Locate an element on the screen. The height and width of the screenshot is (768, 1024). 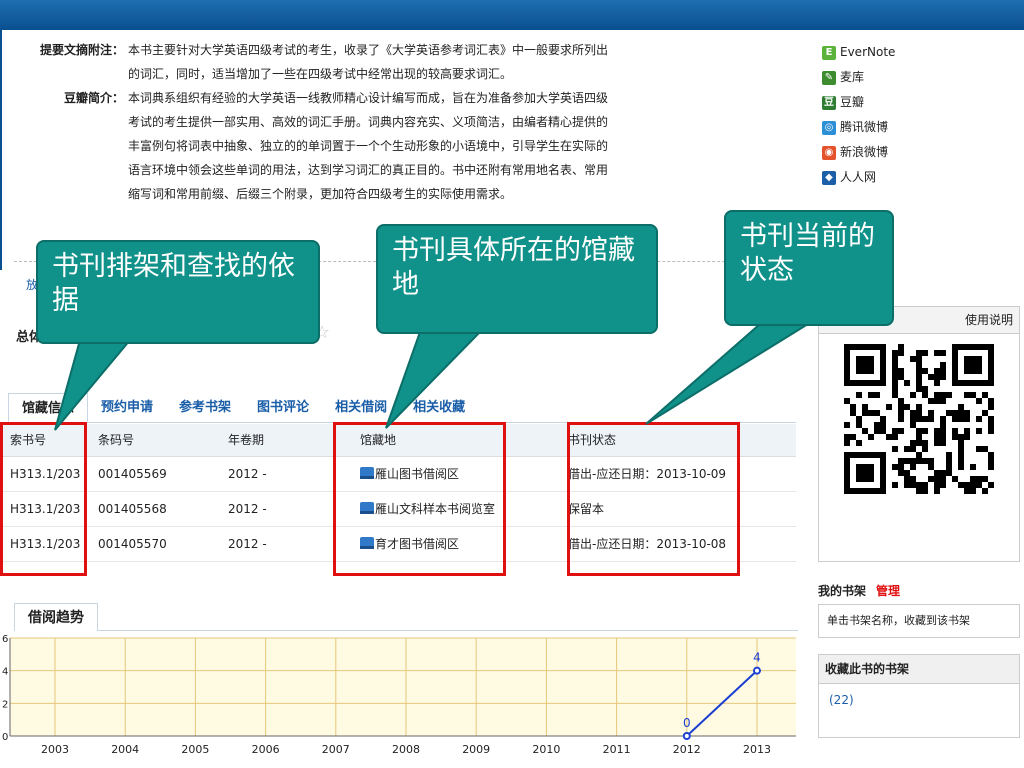
callout-status: 书刊当前的状态 is located at coordinates (809, 268).